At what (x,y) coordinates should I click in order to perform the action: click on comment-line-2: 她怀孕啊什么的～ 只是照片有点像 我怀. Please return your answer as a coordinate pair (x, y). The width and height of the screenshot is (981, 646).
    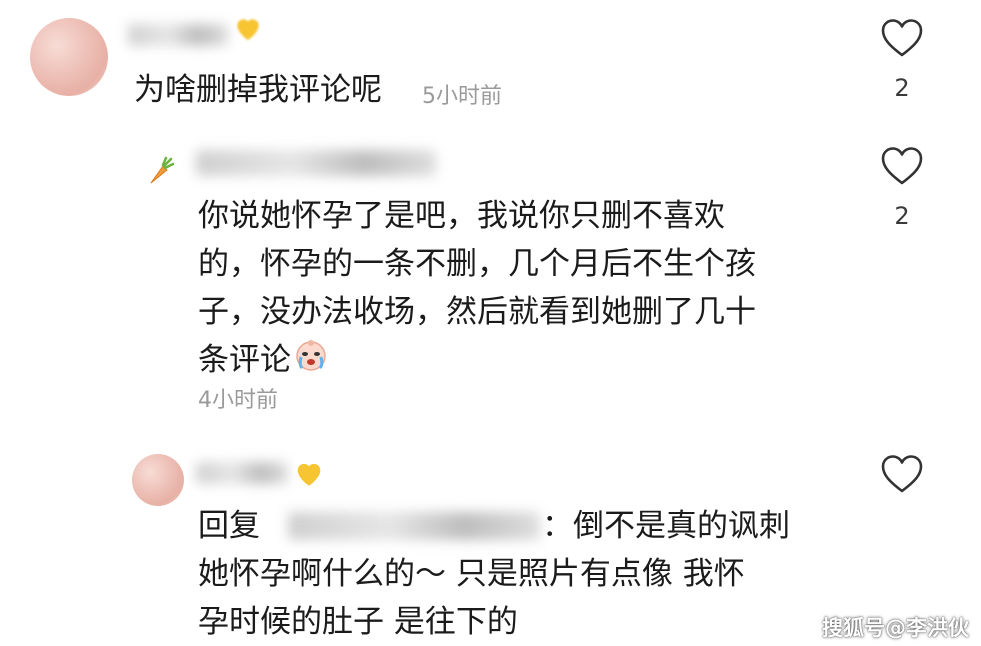
    Looking at the image, I should click on (471, 574).